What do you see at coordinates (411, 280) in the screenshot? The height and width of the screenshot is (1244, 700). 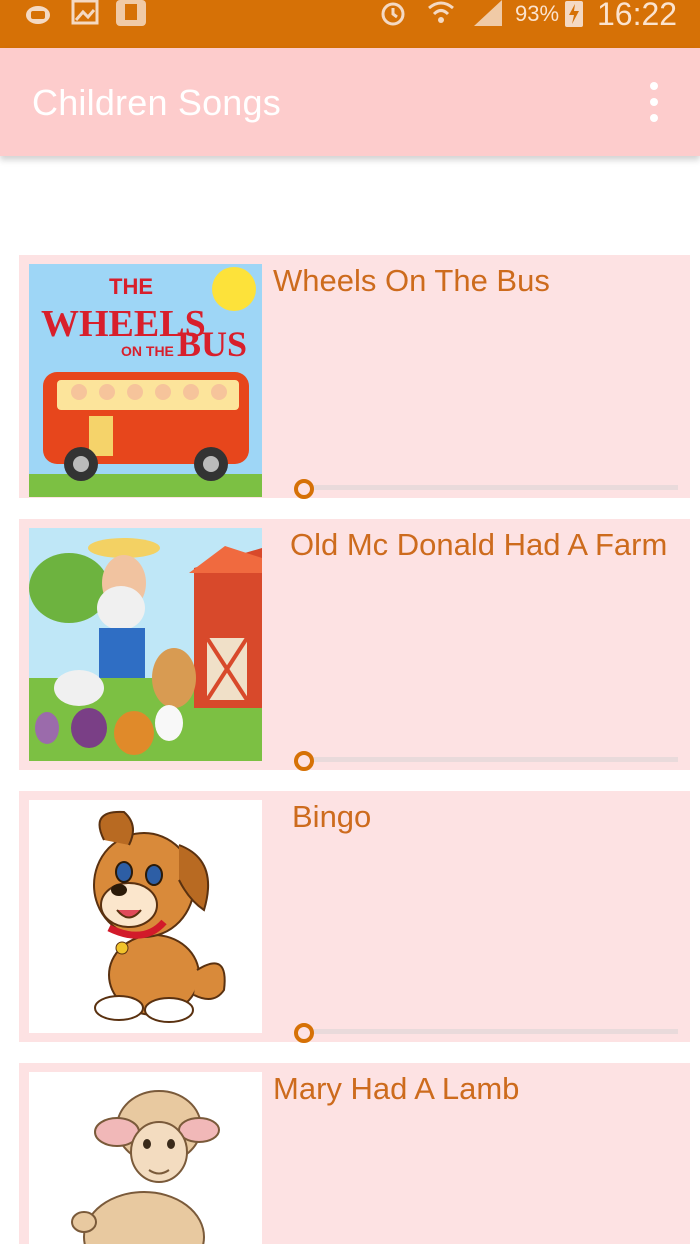 I see `song-title: Wheels On The Bus` at bounding box center [411, 280].